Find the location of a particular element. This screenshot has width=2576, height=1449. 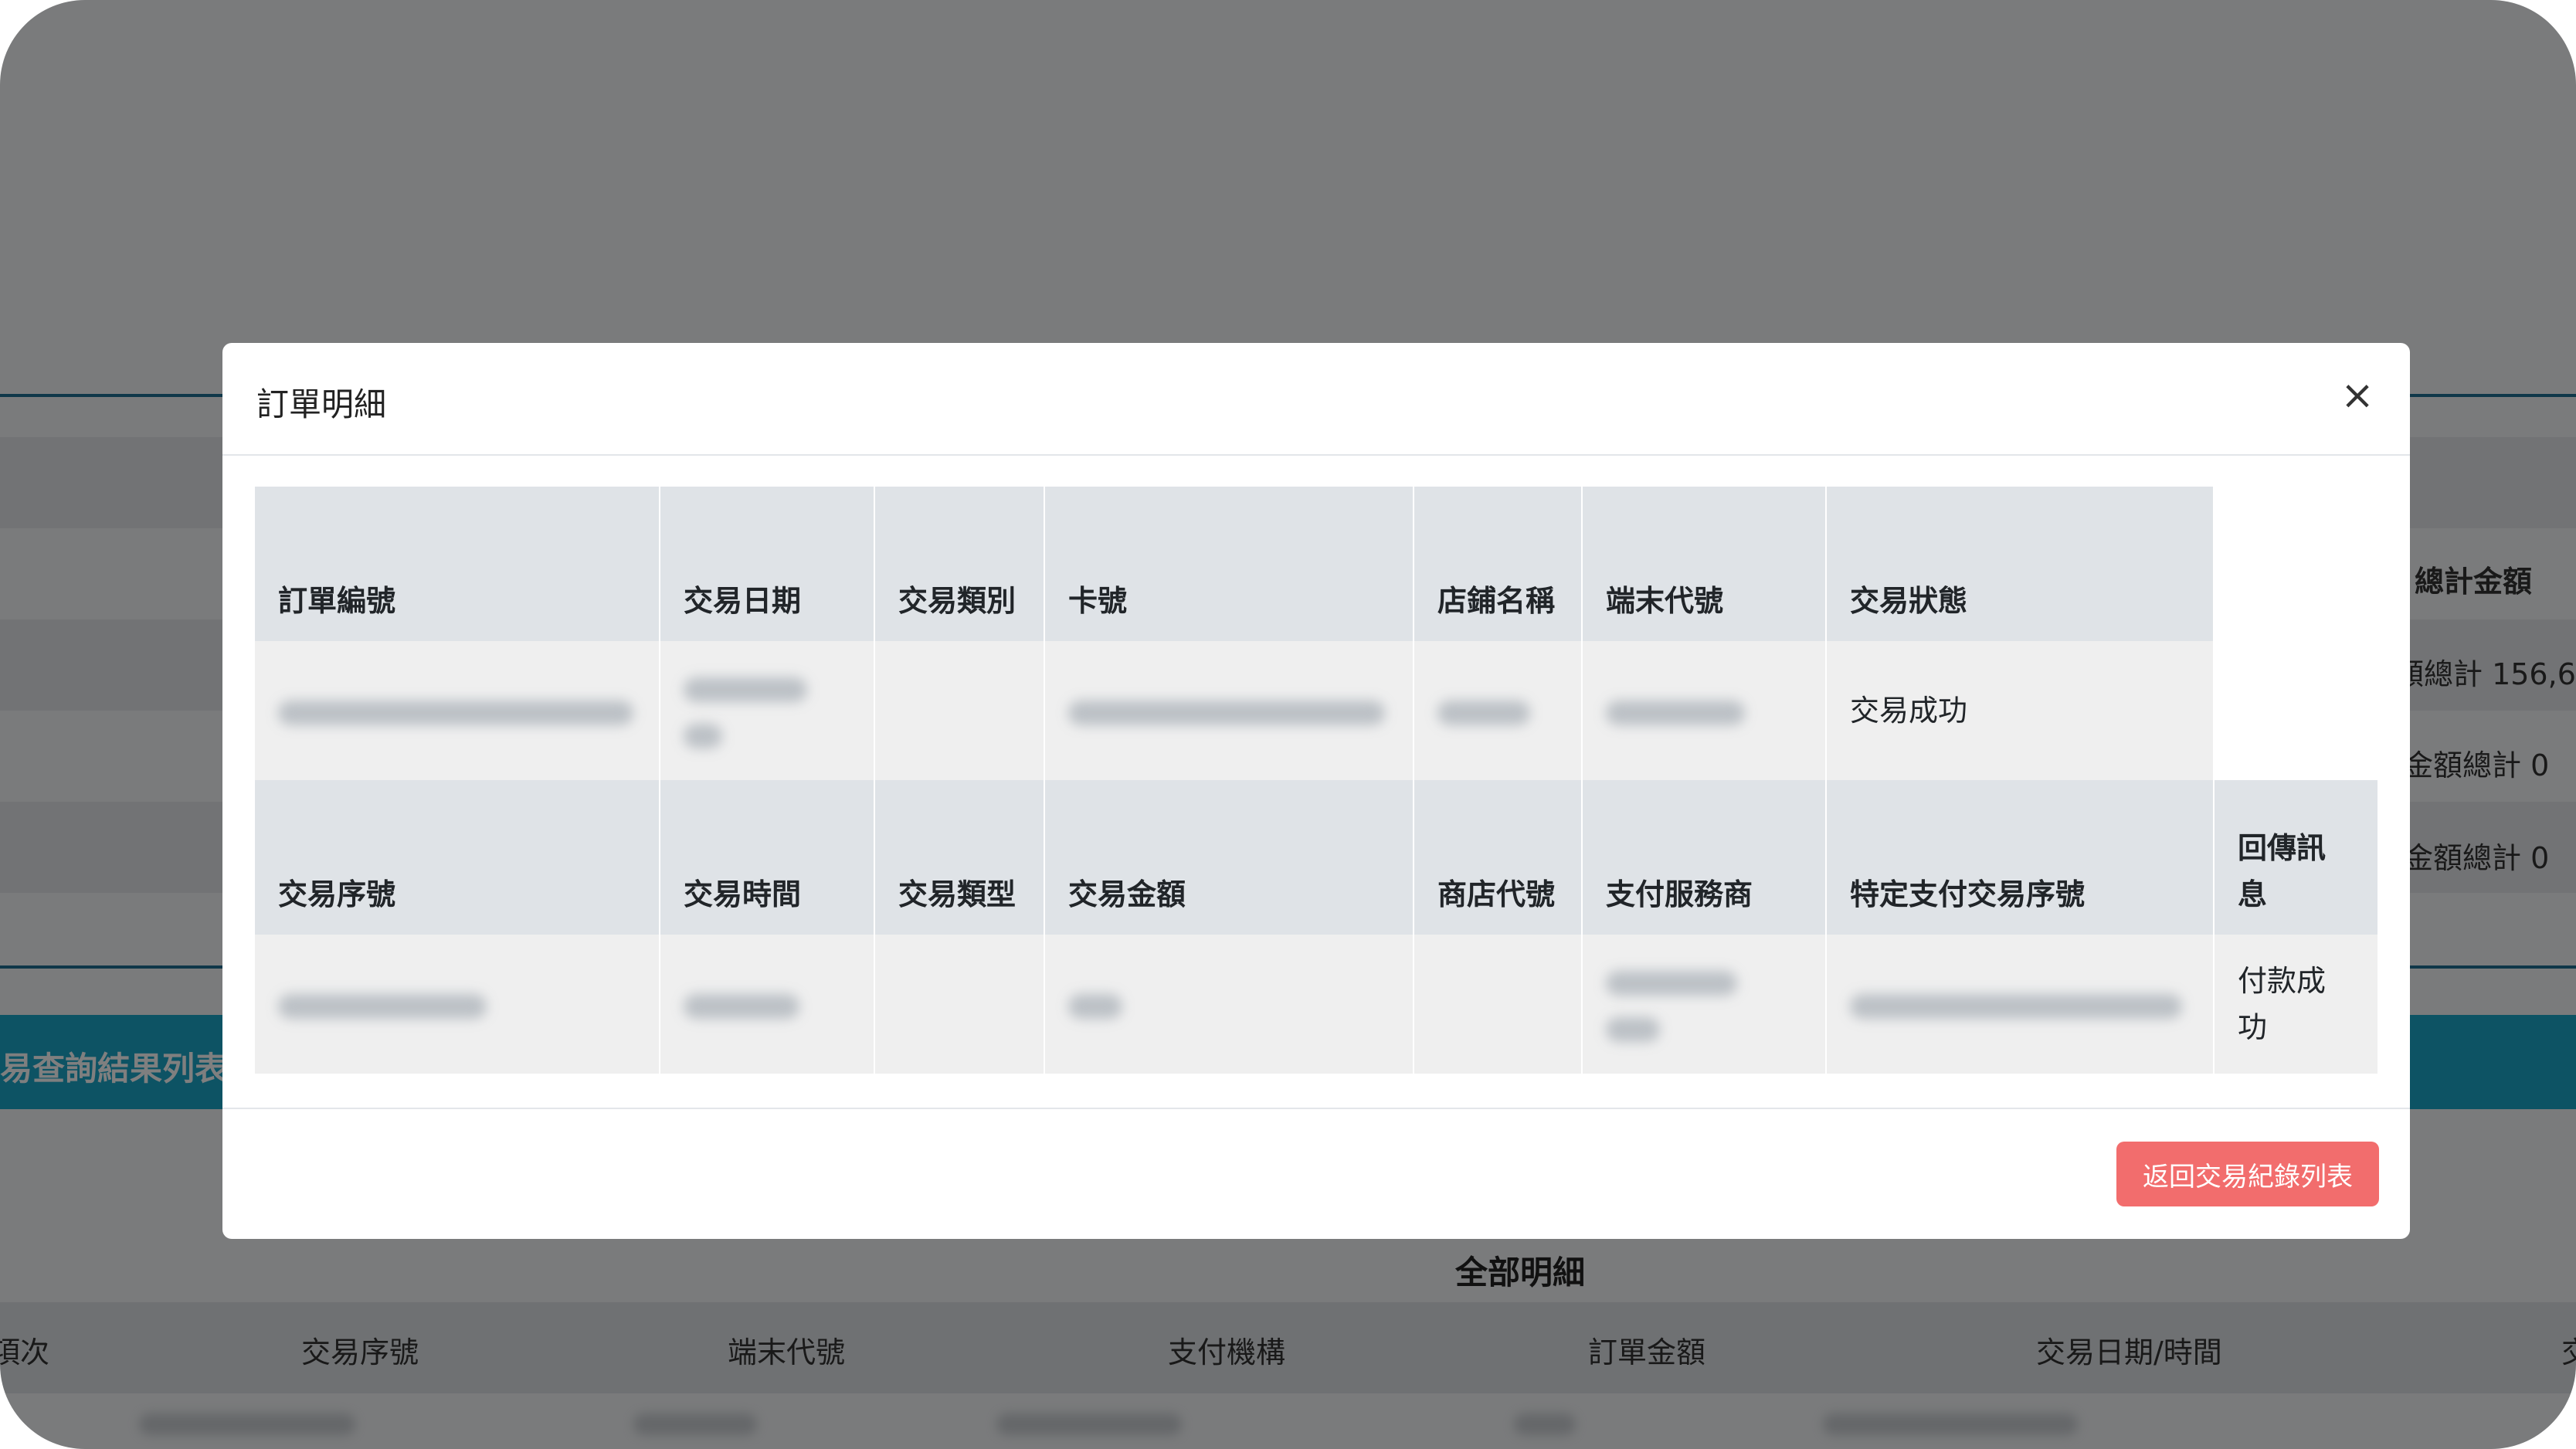

table-header-row: 訂單編號 交易日期 交易類別 卡號 店鋪名稱 端末代號 交易狀態 is located at coordinates (1316, 564).